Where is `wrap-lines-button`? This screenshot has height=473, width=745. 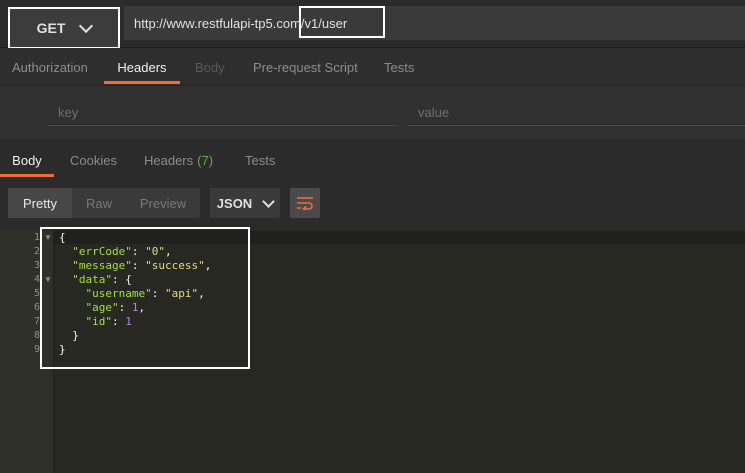
wrap-lines-button is located at coordinates (305, 203).